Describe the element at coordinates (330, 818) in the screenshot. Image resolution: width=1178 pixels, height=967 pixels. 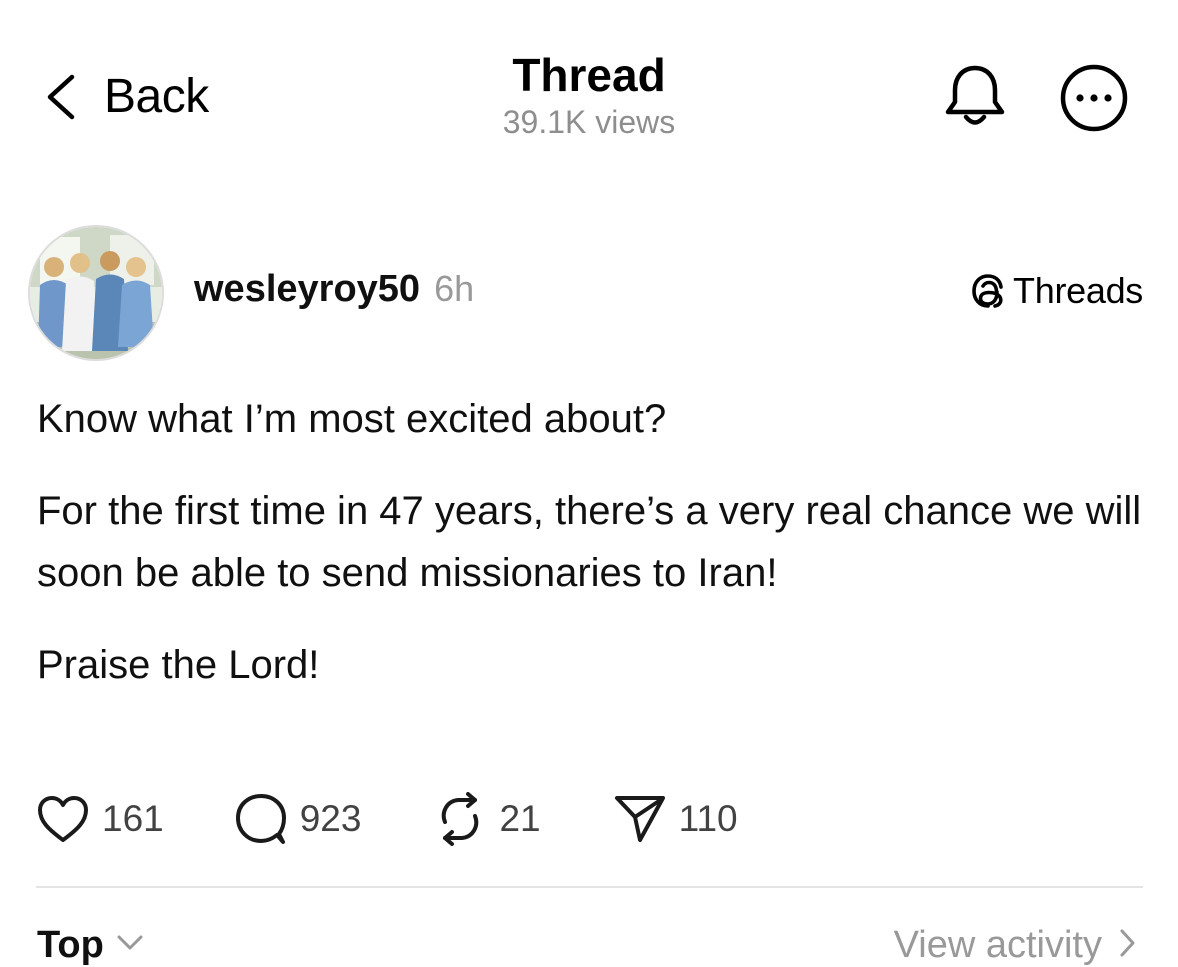
I see `reply-count: 923` at that location.